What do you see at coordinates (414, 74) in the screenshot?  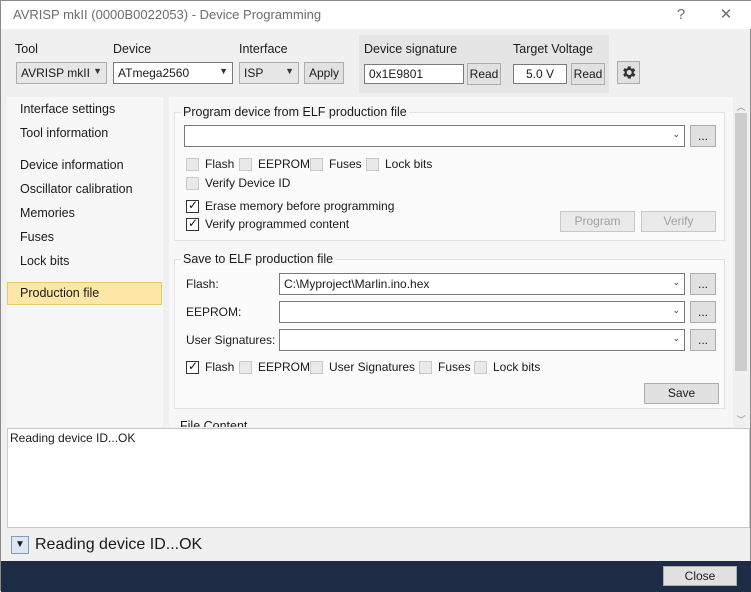 I see `device-signature-field: 0x1E9801` at bounding box center [414, 74].